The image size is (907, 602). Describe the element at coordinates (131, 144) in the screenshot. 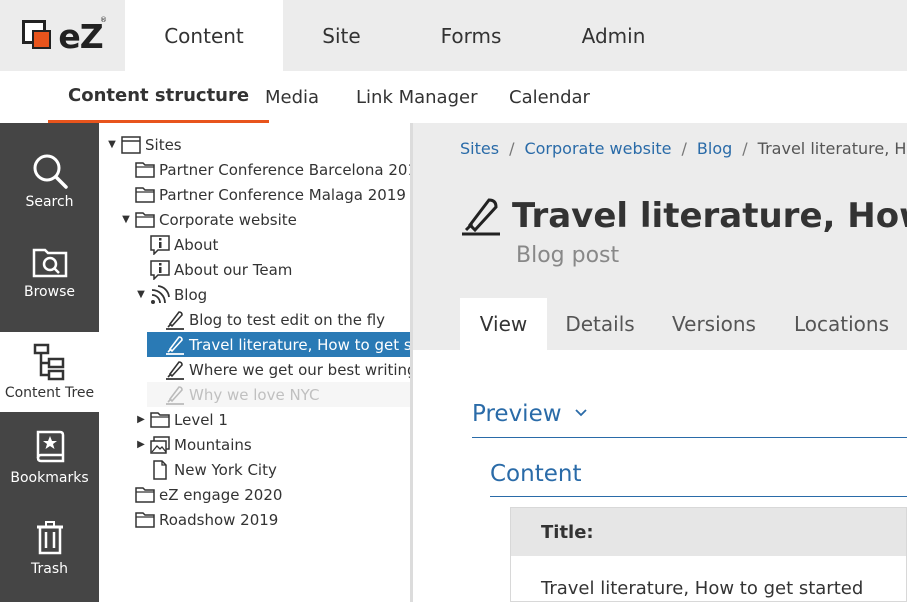

I see `site-icon` at that location.